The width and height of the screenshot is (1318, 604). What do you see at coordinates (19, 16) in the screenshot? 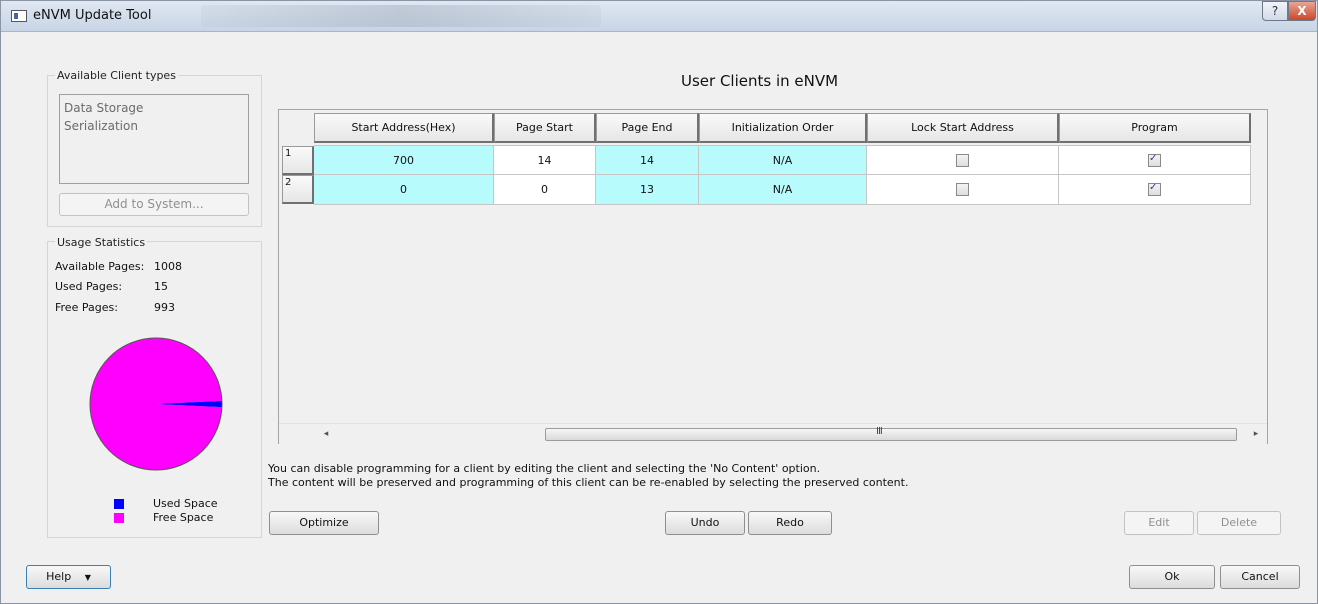
I see `app-icon` at bounding box center [19, 16].